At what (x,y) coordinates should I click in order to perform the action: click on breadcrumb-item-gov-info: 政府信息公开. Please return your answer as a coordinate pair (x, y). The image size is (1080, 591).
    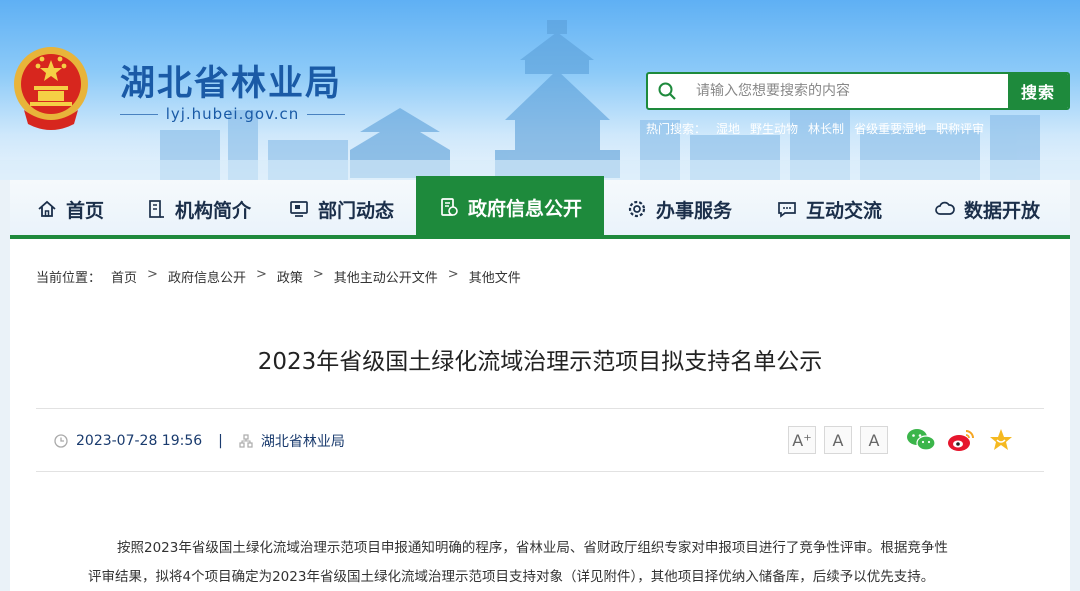
    Looking at the image, I should click on (207, 276).